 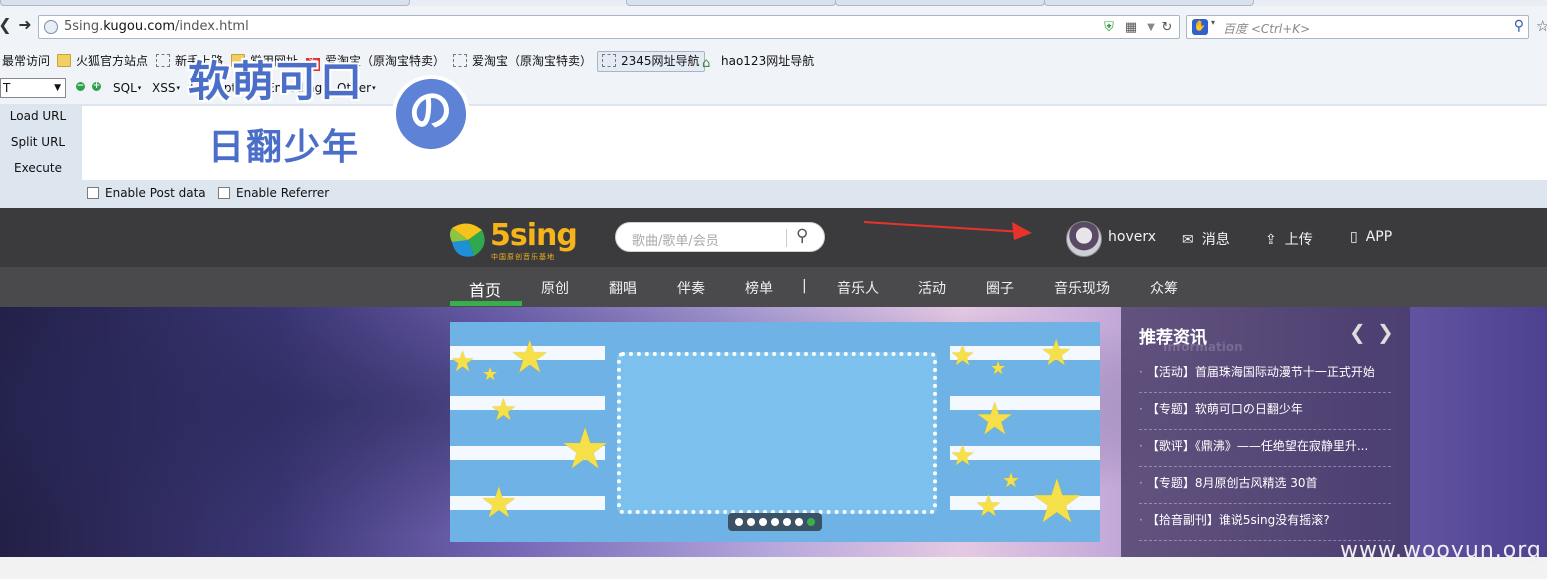 I want to click on enable-post-checkbox: Enable Post data, so click(x=146, y=193).